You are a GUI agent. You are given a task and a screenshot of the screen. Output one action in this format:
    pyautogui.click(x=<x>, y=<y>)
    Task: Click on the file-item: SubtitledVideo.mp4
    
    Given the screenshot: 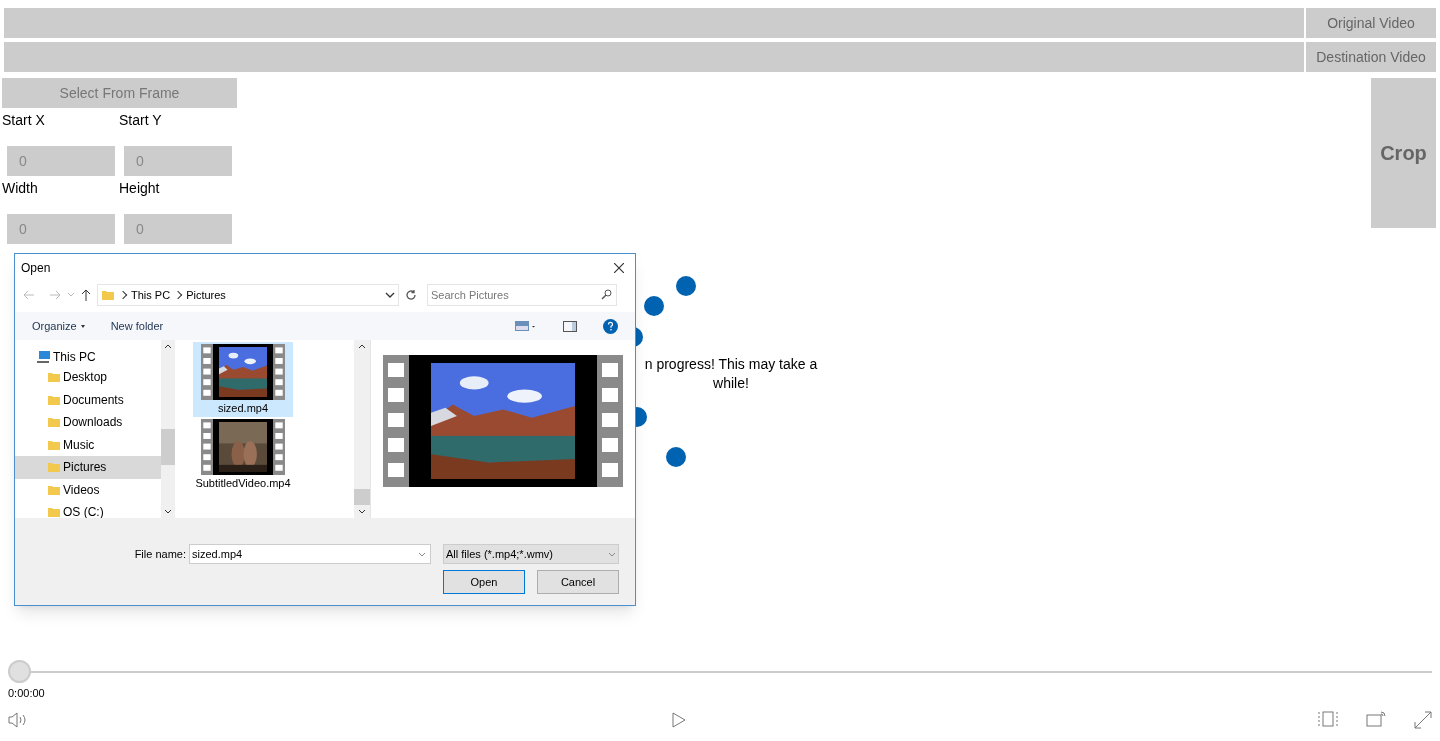 What is the action you would take?
    pyautogui.click(x=243, y=454)
    